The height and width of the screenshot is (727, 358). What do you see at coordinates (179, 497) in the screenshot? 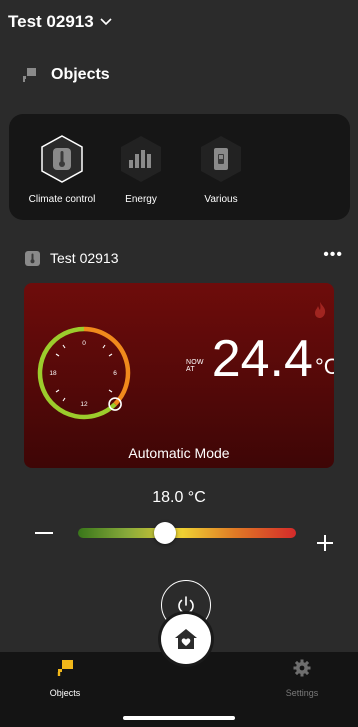
I see `setpoint-value: 18.0 °C` at bounding box center [179, 497].